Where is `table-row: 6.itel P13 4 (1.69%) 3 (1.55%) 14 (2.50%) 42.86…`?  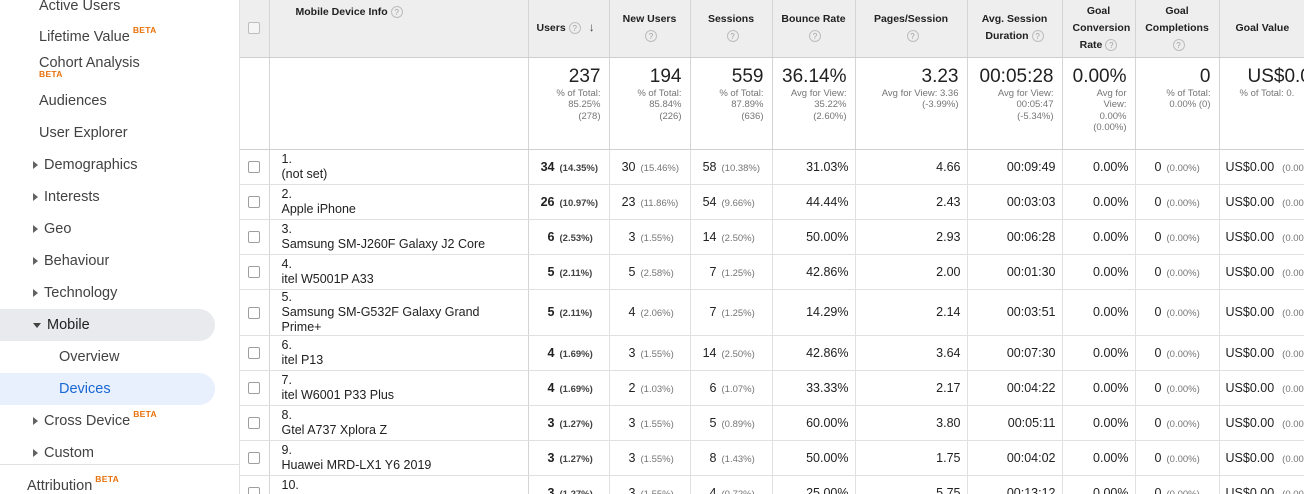
table-row: 6.itel P13 4 (1.69%) 3 (1.55%) 14 (2.50%) 42.86… is located at coordinates (772, 353).